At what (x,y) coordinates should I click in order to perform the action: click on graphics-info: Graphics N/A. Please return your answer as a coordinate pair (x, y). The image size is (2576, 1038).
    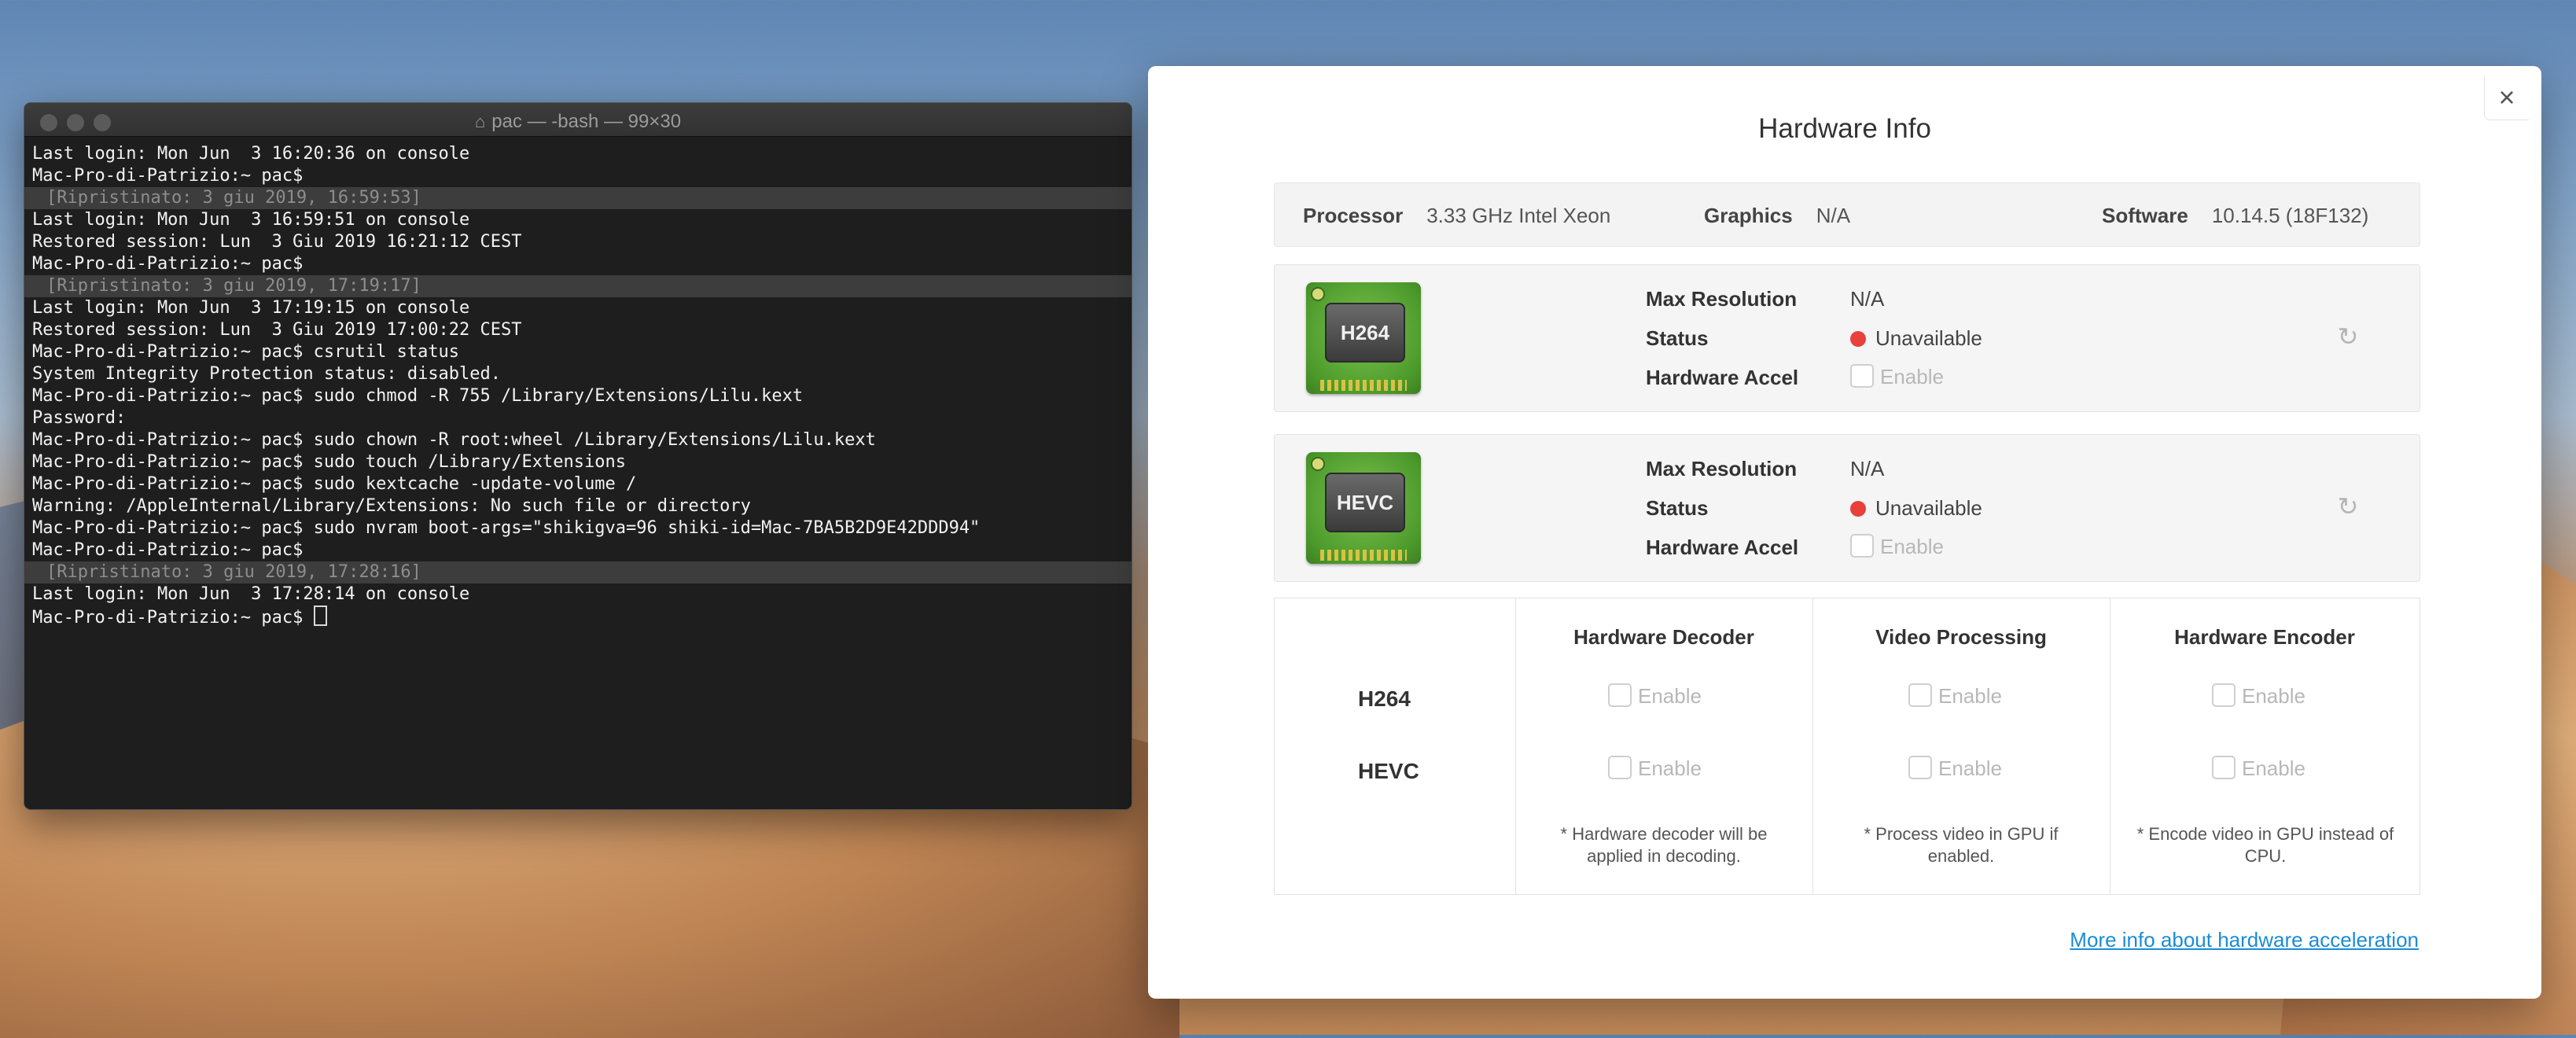
    Looking at the image, I should click on (1777, 216).